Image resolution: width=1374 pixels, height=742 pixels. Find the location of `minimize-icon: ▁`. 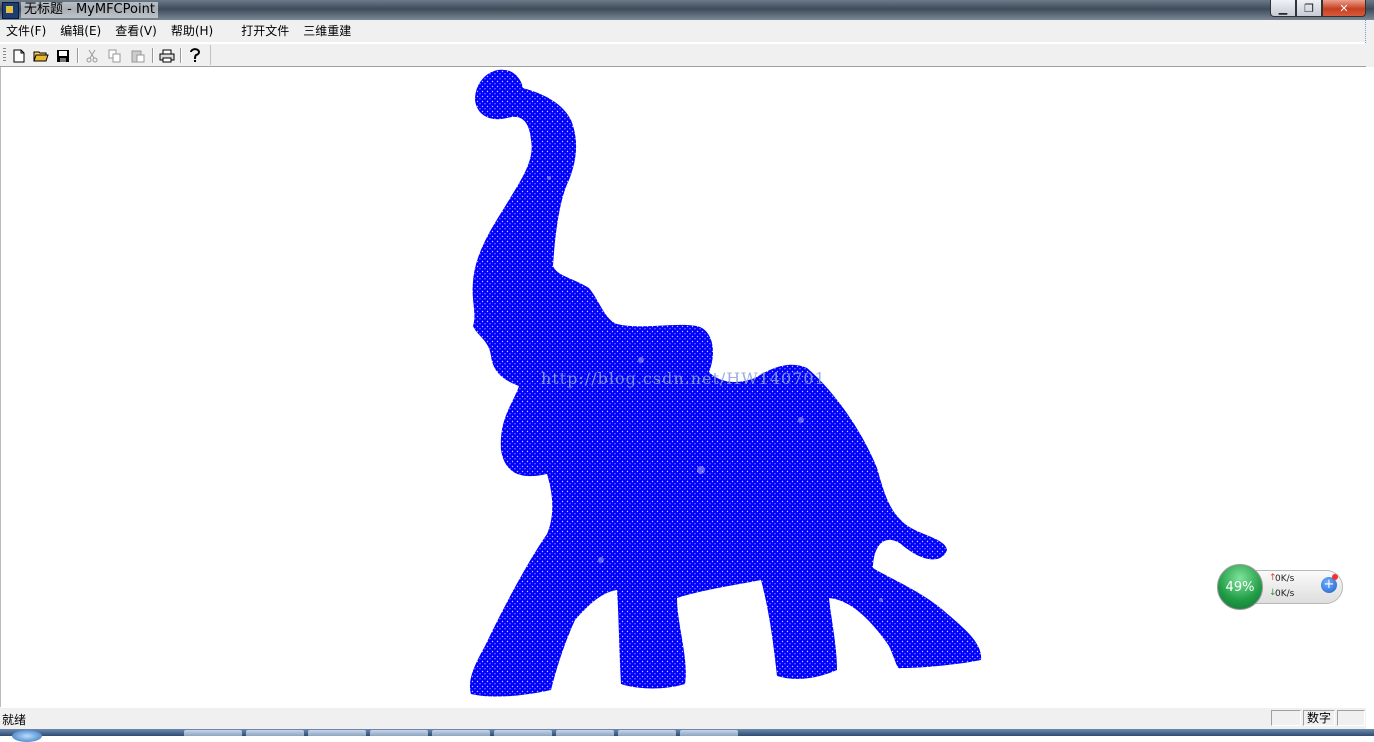

minimize-icon: ▁ is located at coordinates (1283, 8).